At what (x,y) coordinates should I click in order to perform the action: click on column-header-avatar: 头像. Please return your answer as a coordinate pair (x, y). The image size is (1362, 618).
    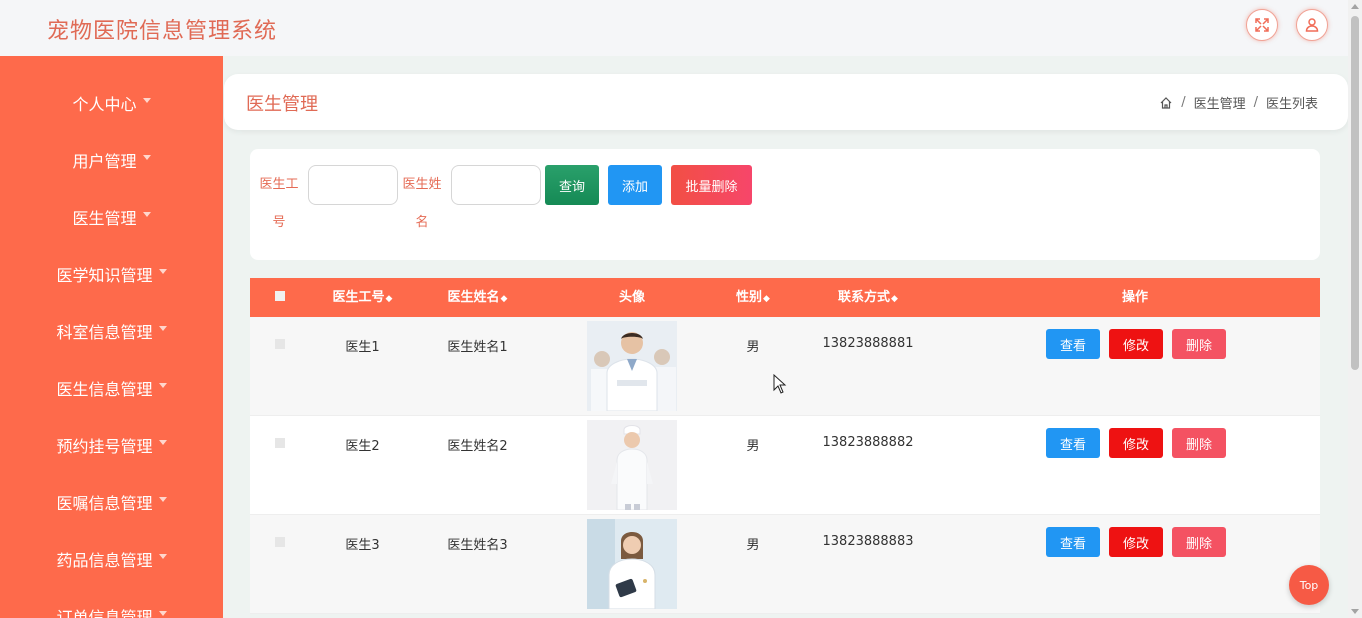
    Looking at the image, I should click on (631, 297).